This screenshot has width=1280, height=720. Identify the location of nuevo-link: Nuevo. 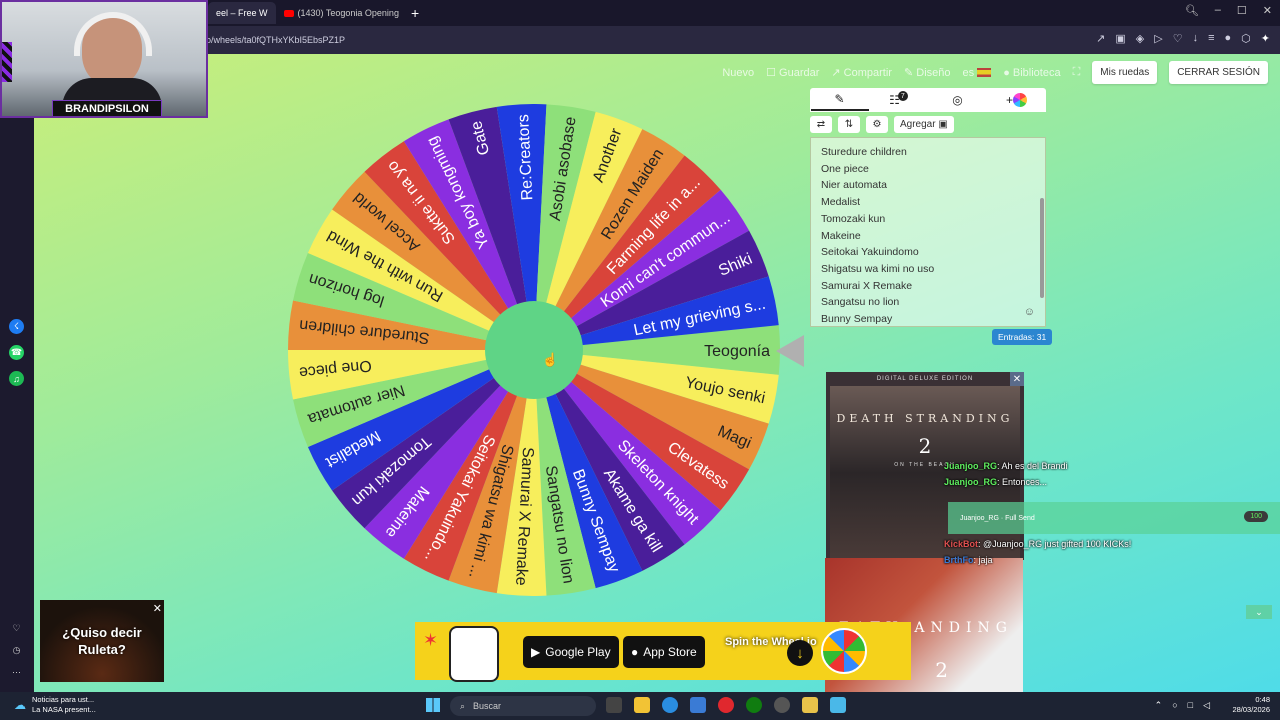
(738, 73).